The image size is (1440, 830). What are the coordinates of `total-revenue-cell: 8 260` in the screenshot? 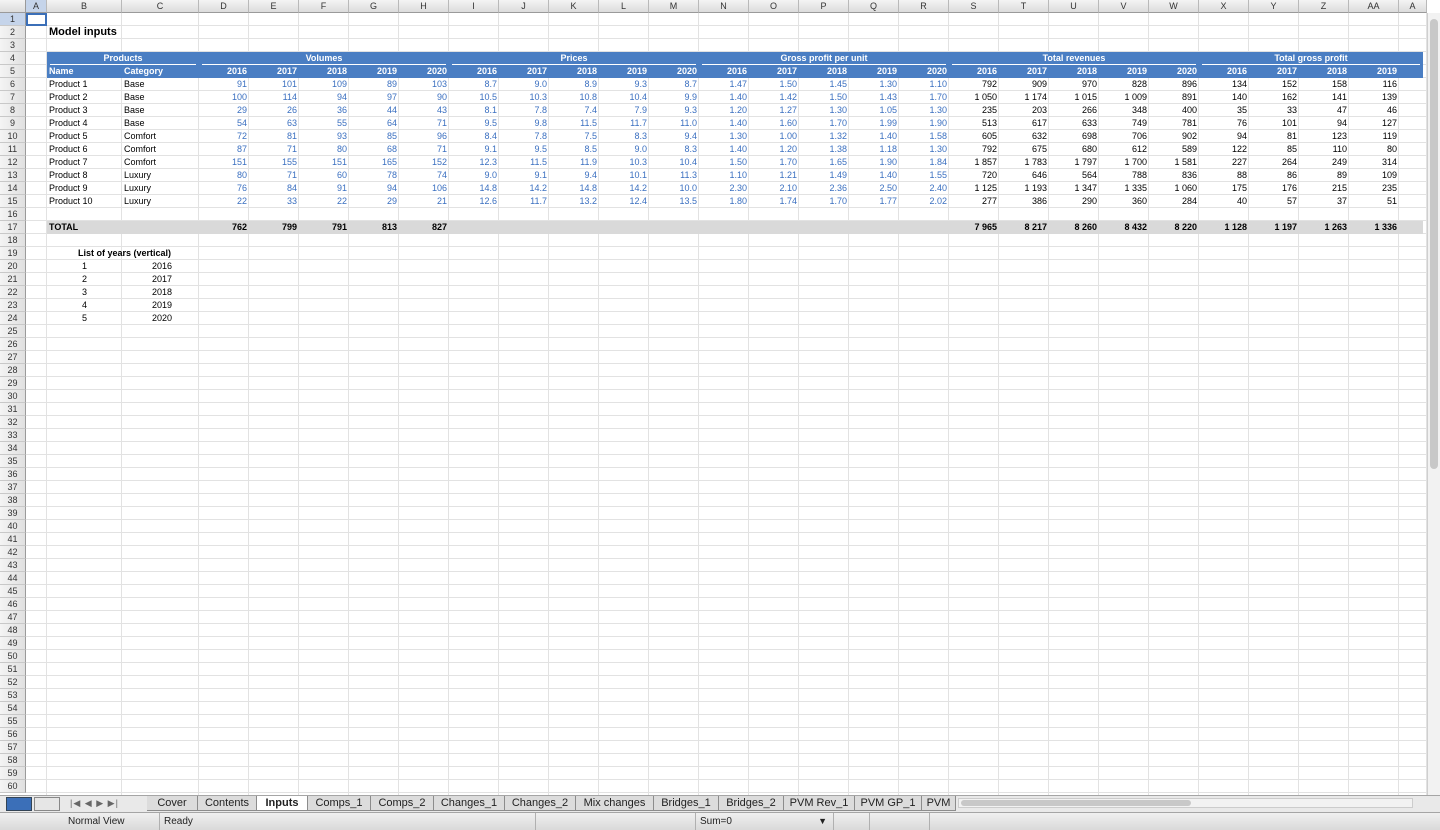 It's located at (1074, 227).